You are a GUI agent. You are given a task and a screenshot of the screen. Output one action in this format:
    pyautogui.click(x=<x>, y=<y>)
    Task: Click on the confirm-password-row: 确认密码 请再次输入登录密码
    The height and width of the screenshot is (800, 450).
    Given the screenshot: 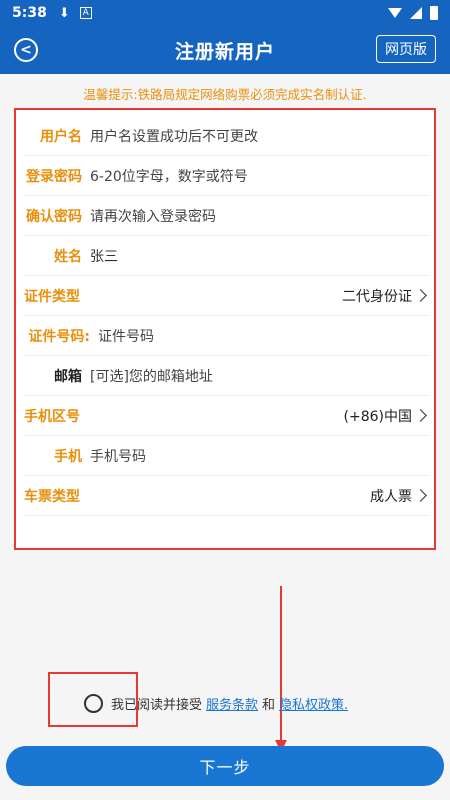 What is the action you would take?
    pyautogui.click(x=226, y=216)
    